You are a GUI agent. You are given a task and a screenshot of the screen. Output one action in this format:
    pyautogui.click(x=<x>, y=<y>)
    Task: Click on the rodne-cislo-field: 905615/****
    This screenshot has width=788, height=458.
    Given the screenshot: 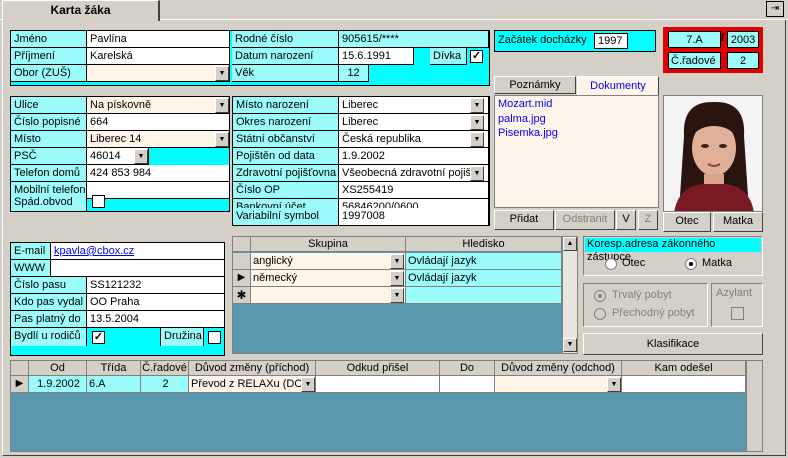 What is the action you would take?
    pyautogui.click(x=414, y=39)
    